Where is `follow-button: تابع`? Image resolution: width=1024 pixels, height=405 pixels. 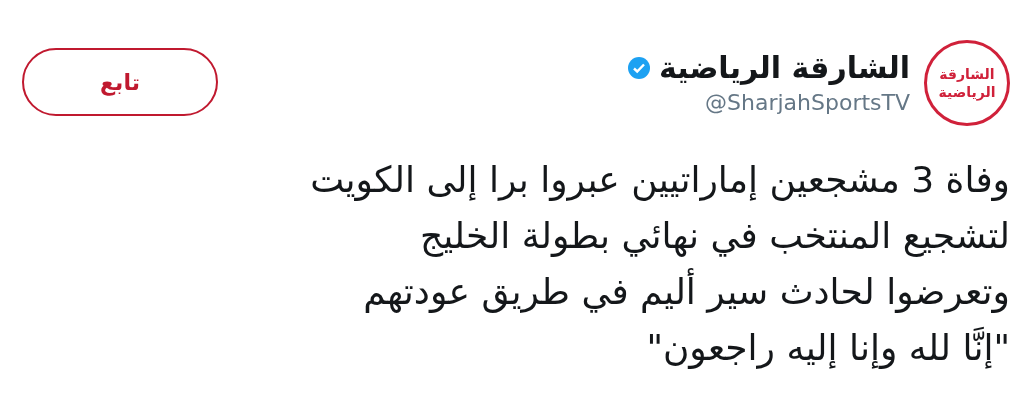 follow-button: تابع is located at coordinates (120, 82).